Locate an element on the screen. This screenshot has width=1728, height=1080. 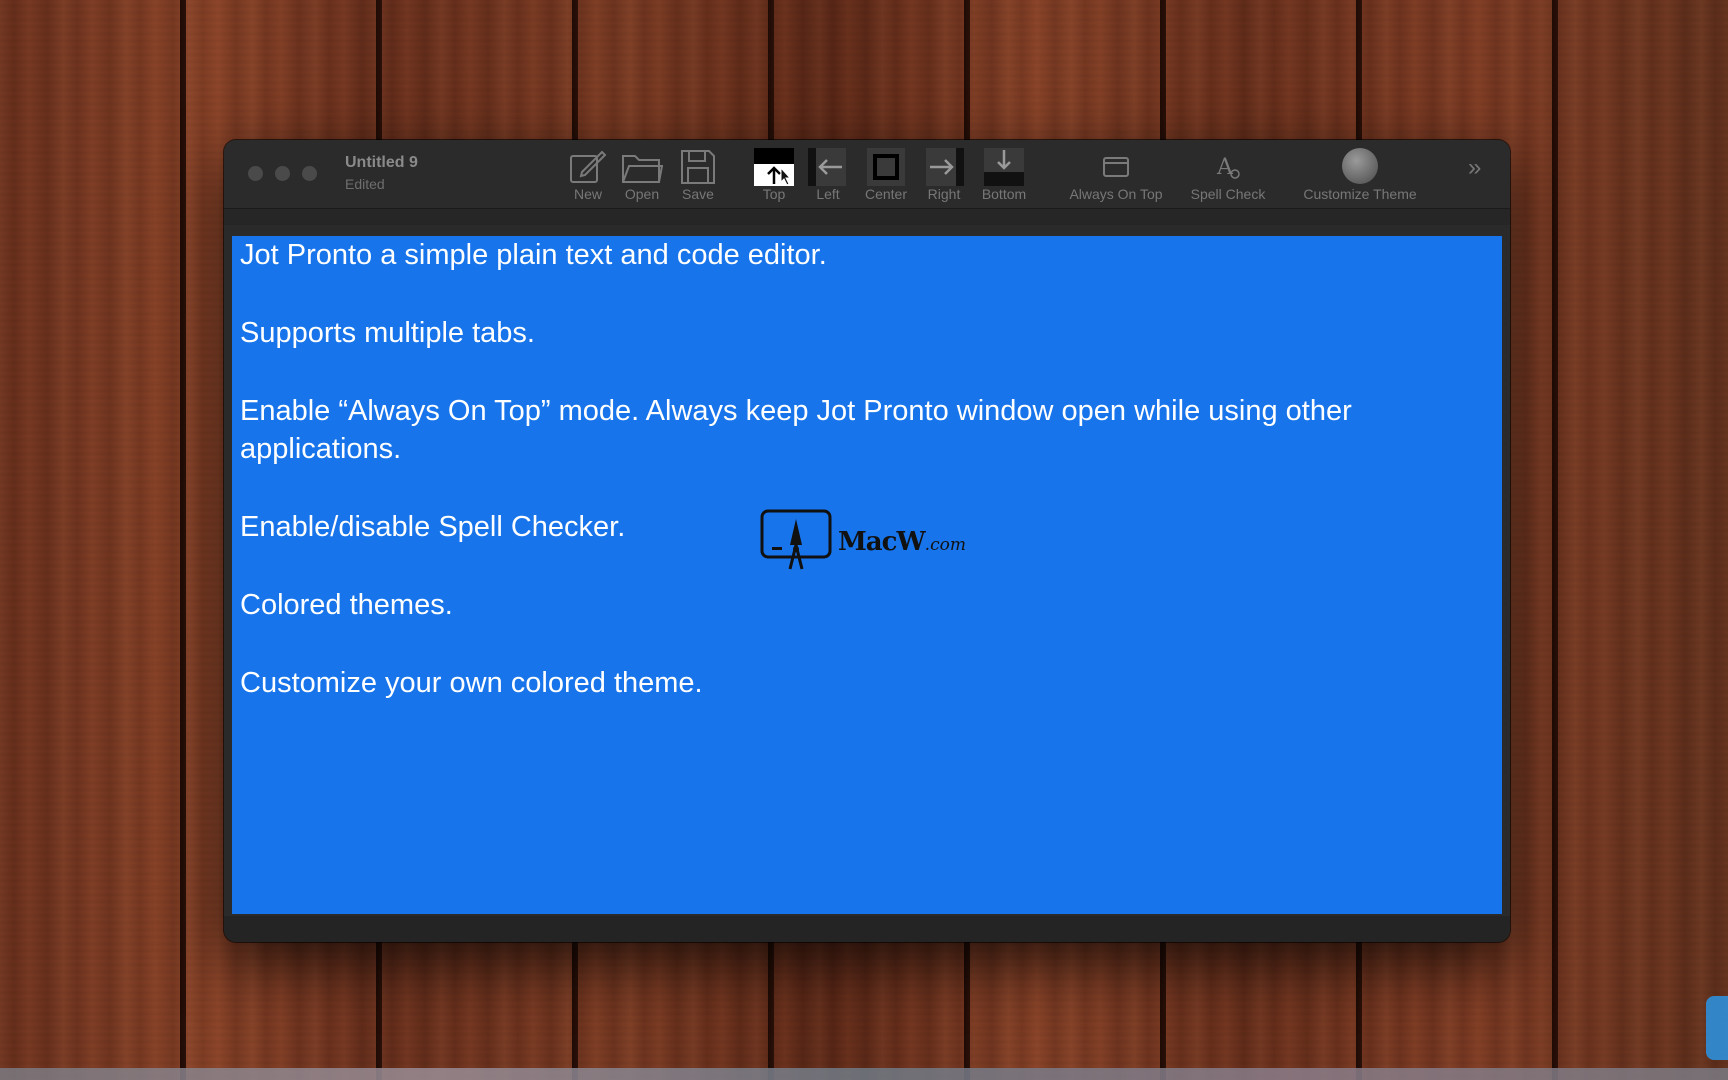
customize-theme-button: Customize Theme is located at coordinates (1360, 176).